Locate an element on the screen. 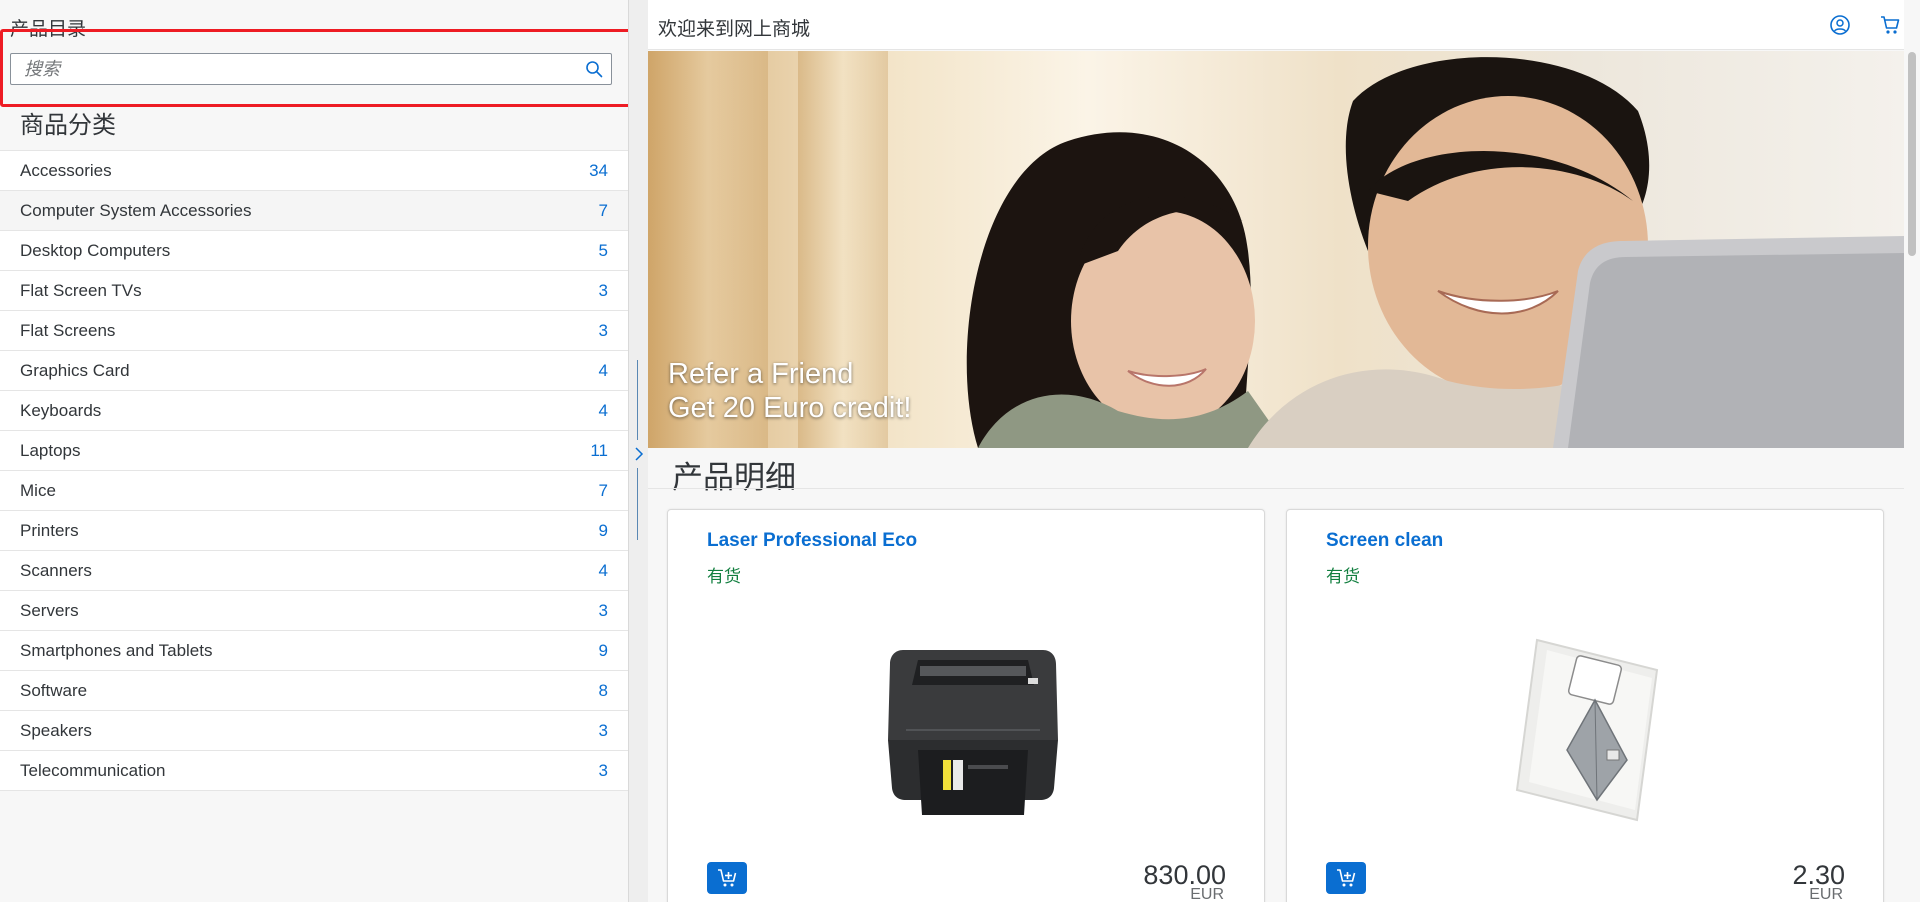 Image resolution: width=1920 pixels, height=902 pixels. category-name: Telecommunication is located at coordinates (93, 770).